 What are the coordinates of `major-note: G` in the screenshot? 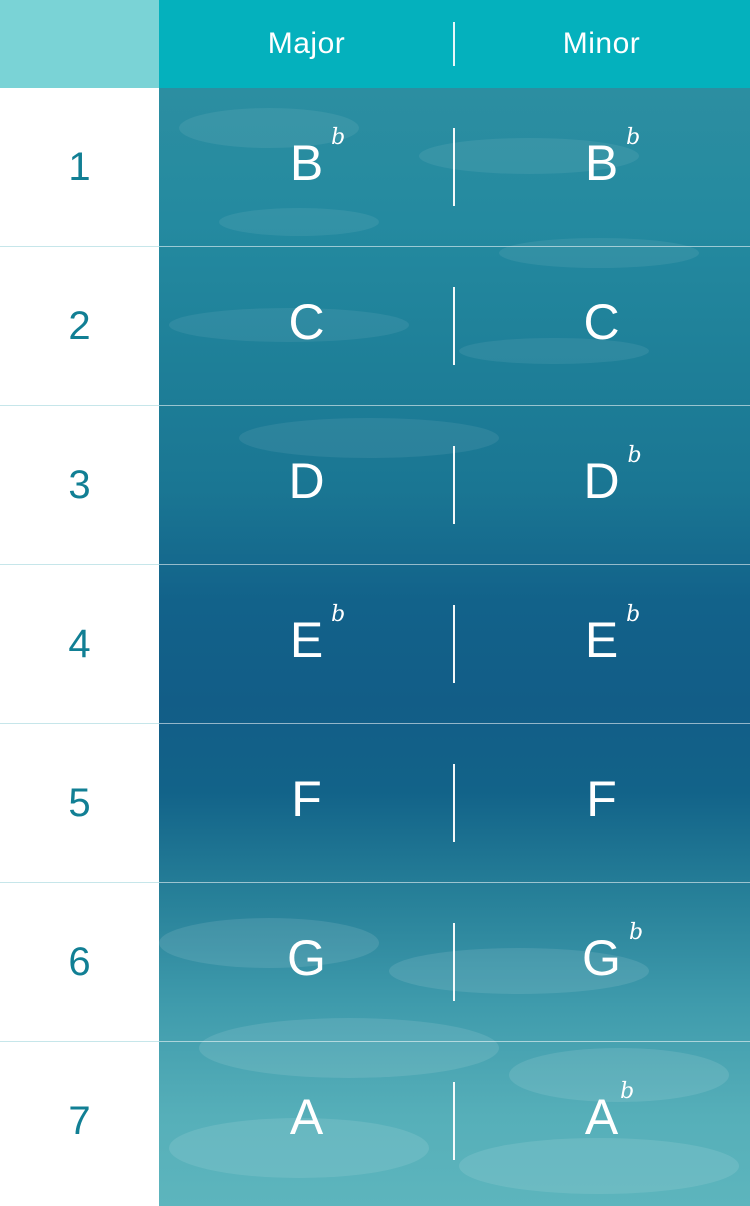 It's located at (306, 958).